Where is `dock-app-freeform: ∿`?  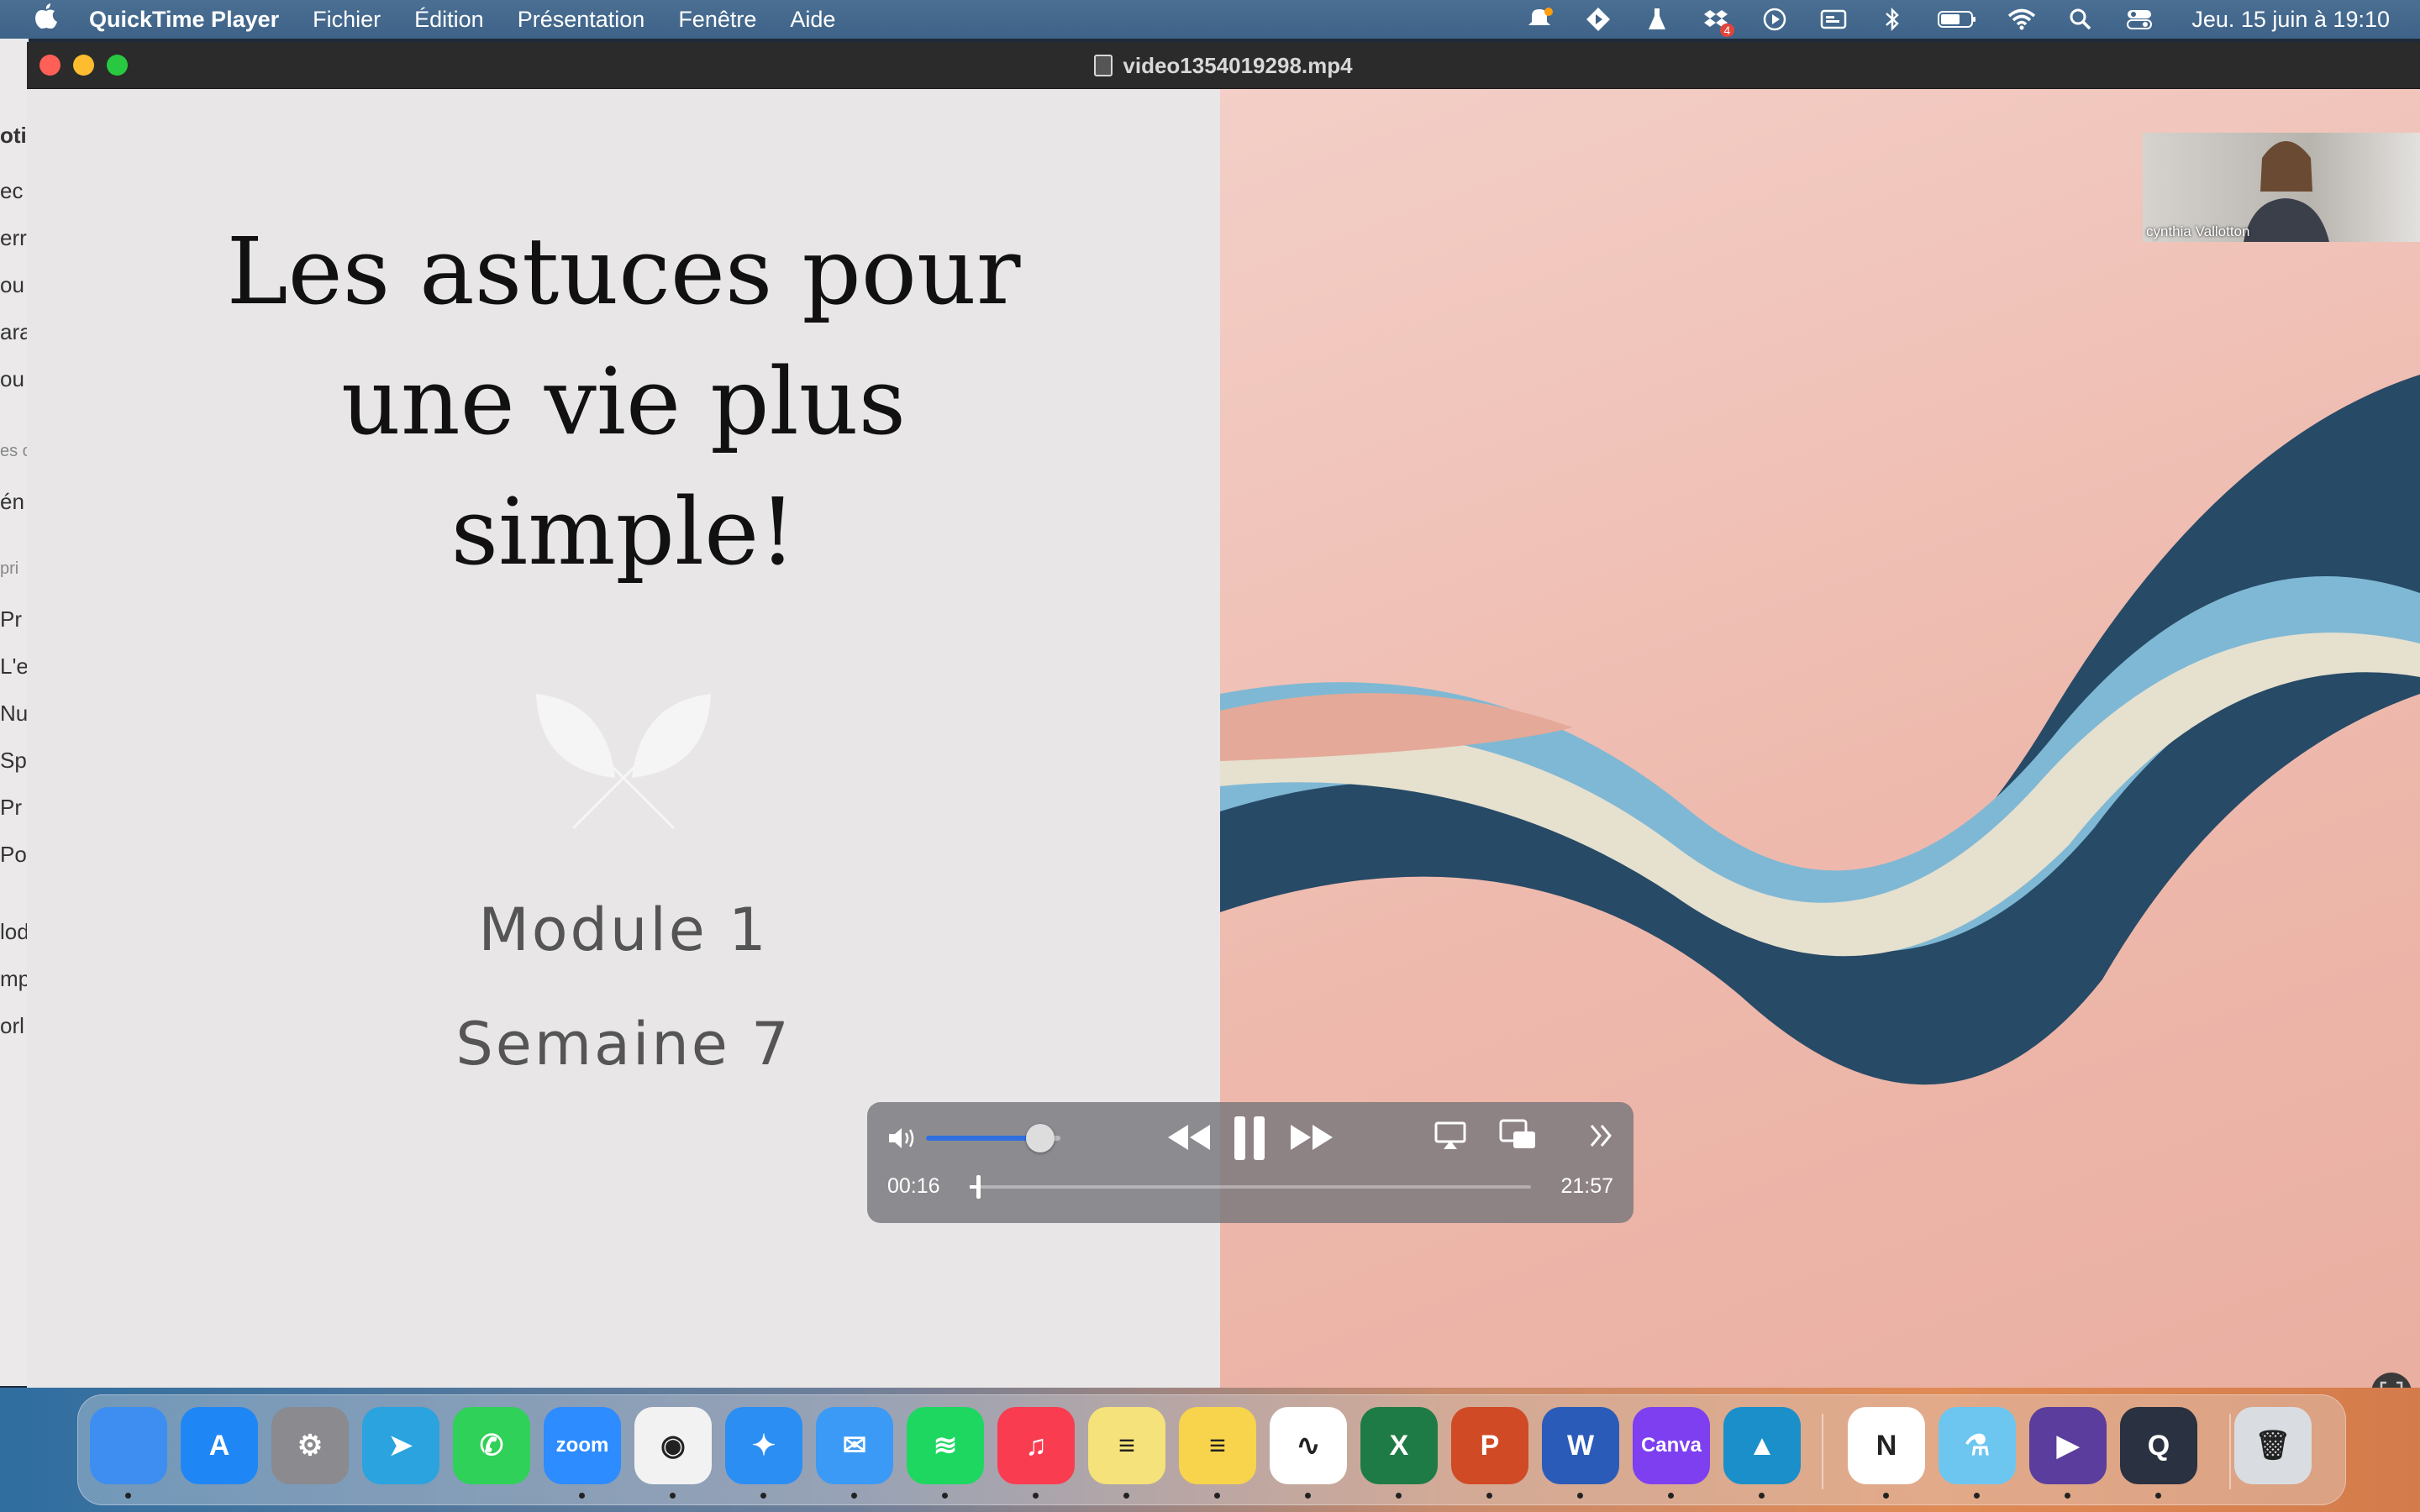 dock-app-freeform: ∿ is located at coordinates (1308, 1445).